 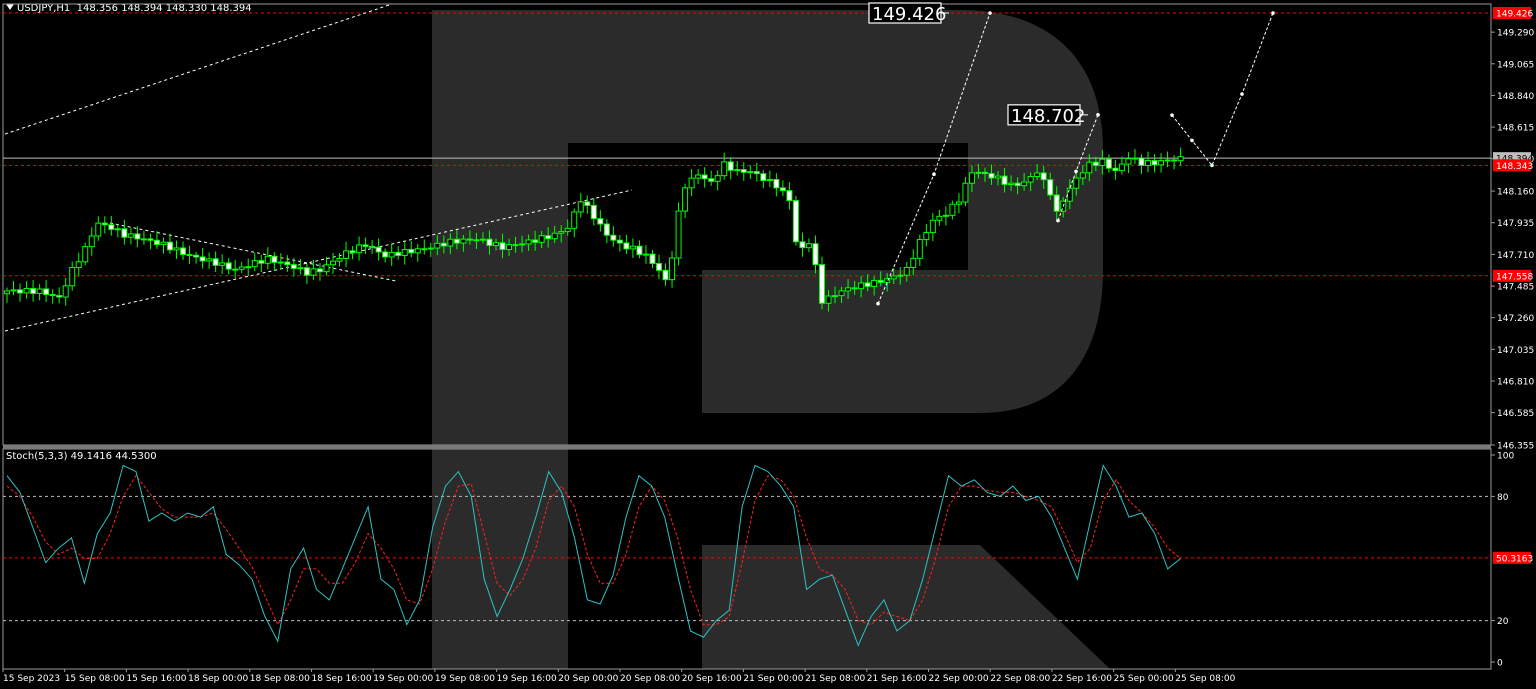 What do you see at coordinates (1503, 622) in the screenshot?
I see `stoch-tick-label: 20` at bounding box center [1503, 622].